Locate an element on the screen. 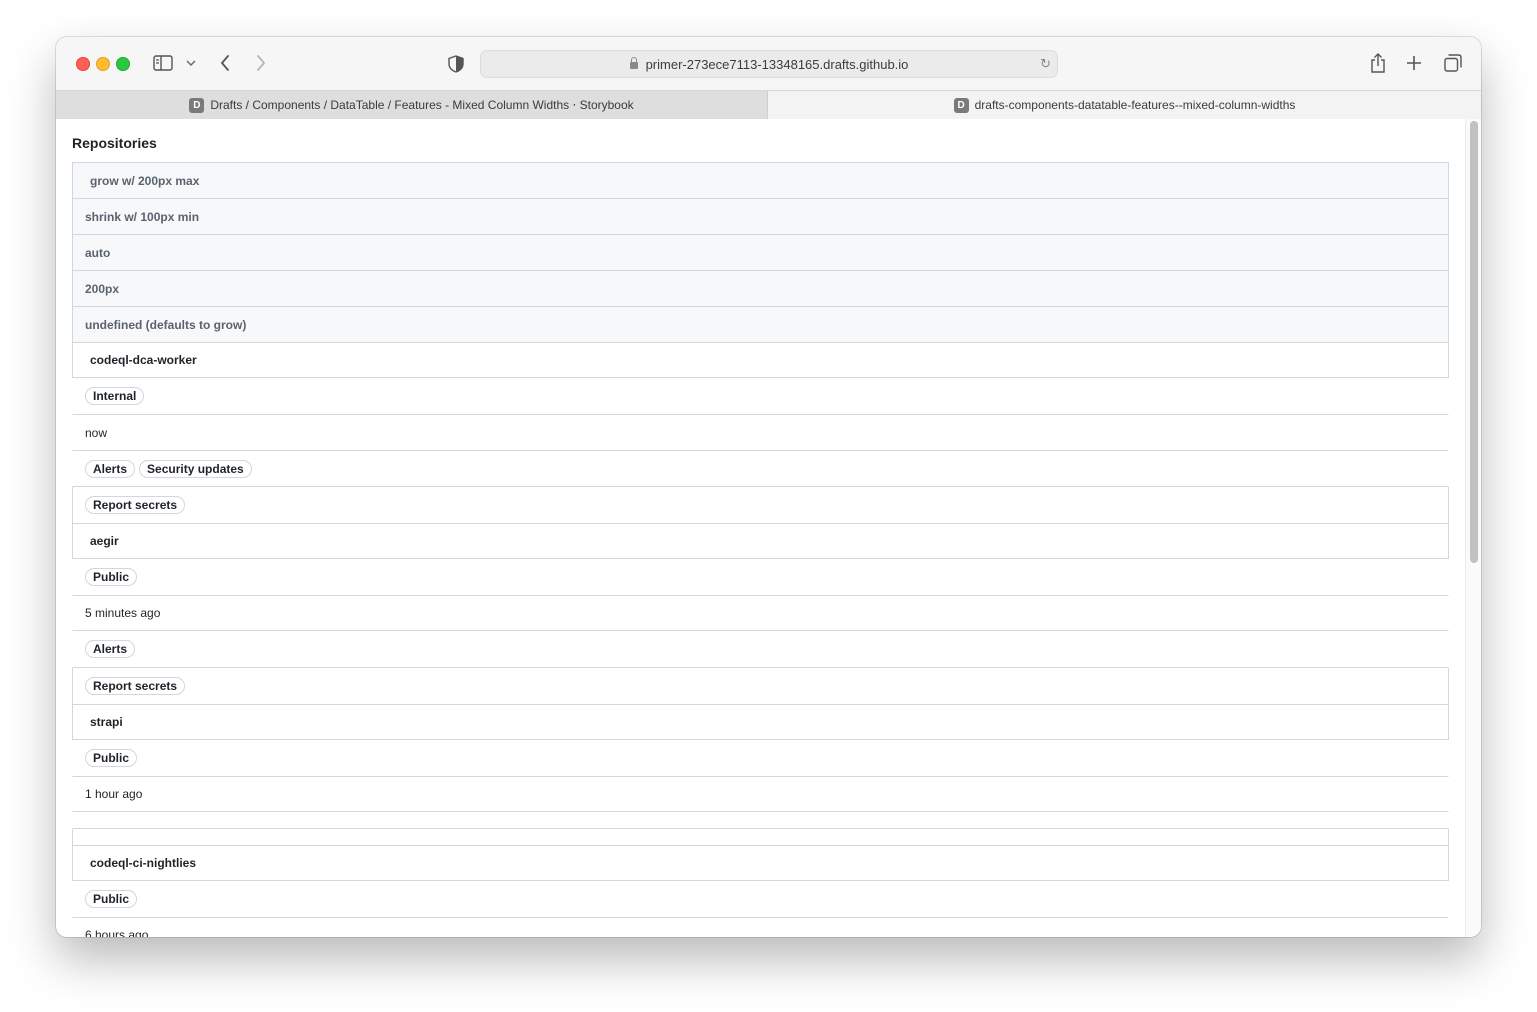  repo-name-cell: strapi is located at coordinates (760, 722).